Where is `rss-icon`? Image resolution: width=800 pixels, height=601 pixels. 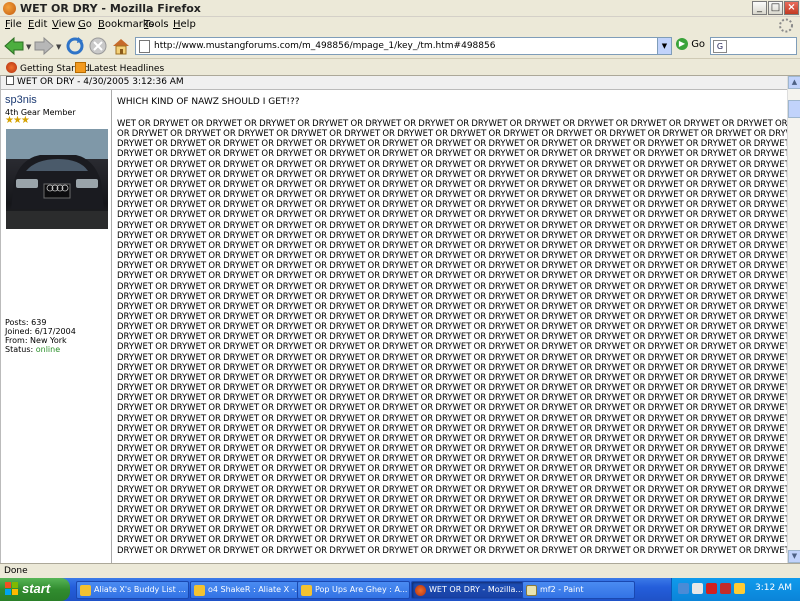 rss-icon is located at coordinates (80, 67).